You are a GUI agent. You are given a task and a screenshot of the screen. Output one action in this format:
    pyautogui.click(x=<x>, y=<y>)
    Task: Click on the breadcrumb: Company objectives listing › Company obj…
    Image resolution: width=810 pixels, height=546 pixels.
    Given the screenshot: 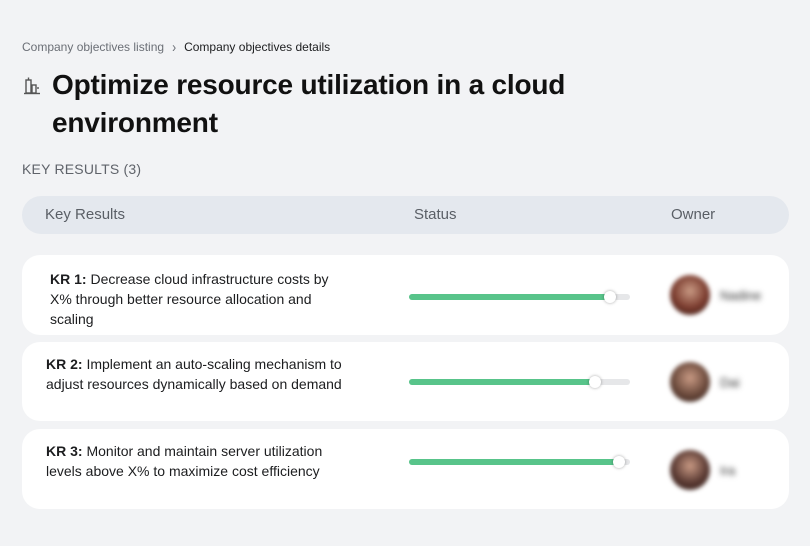 What is the action you would take?
    pyautogui.click(x=176, y=47)
    